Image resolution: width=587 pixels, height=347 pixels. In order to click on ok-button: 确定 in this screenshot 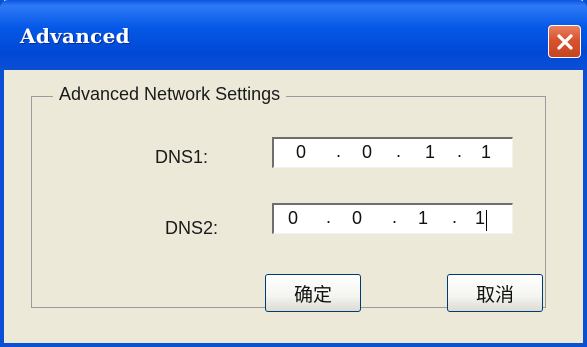, I will do `click(313, 293)`.